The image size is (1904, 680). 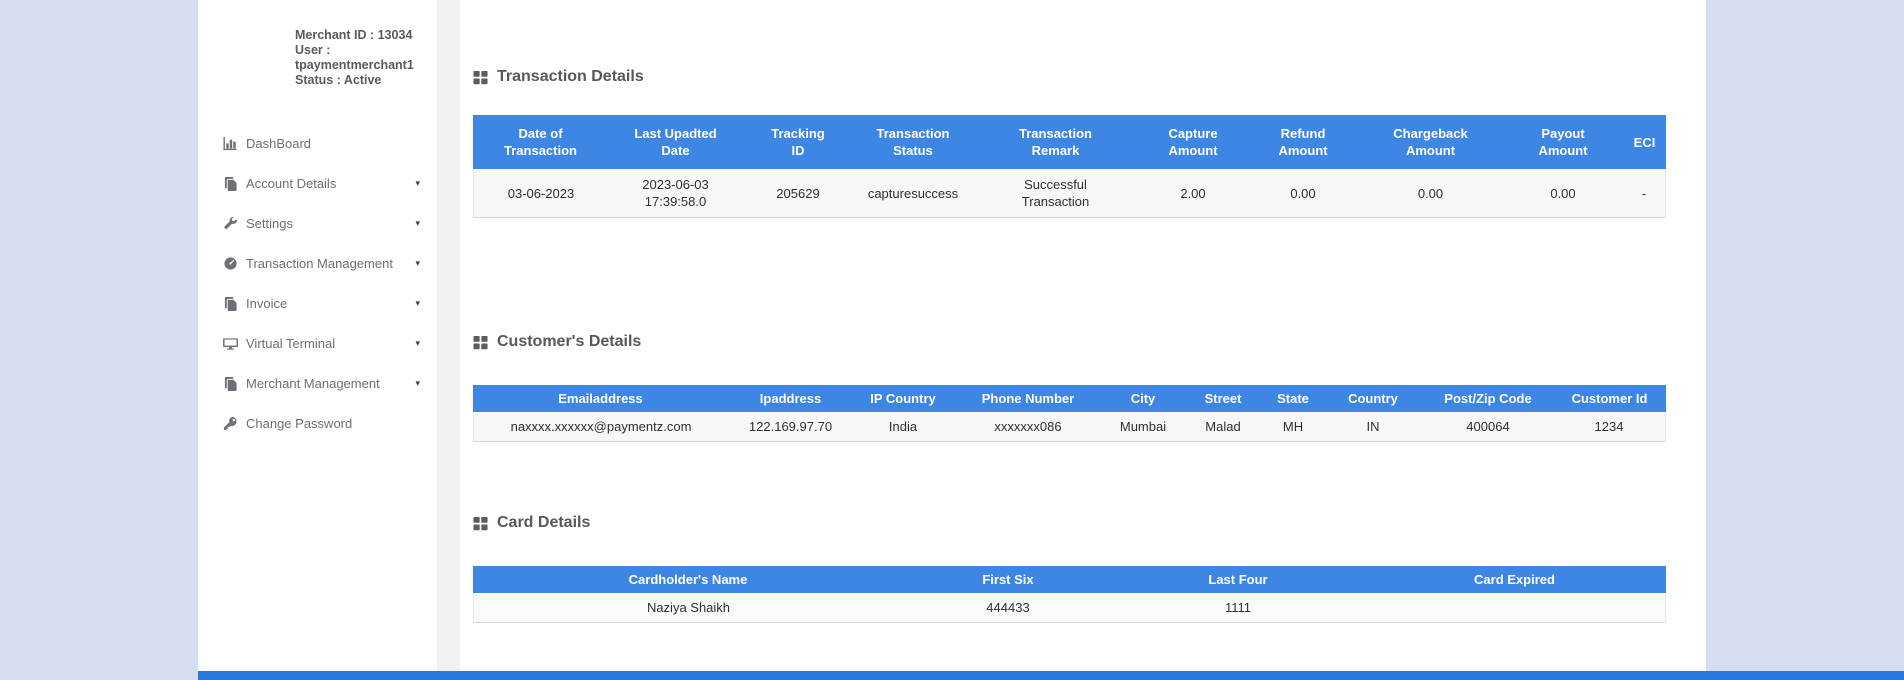 I want to click on column-header: Customer Id, so click(x=1609, y=398).